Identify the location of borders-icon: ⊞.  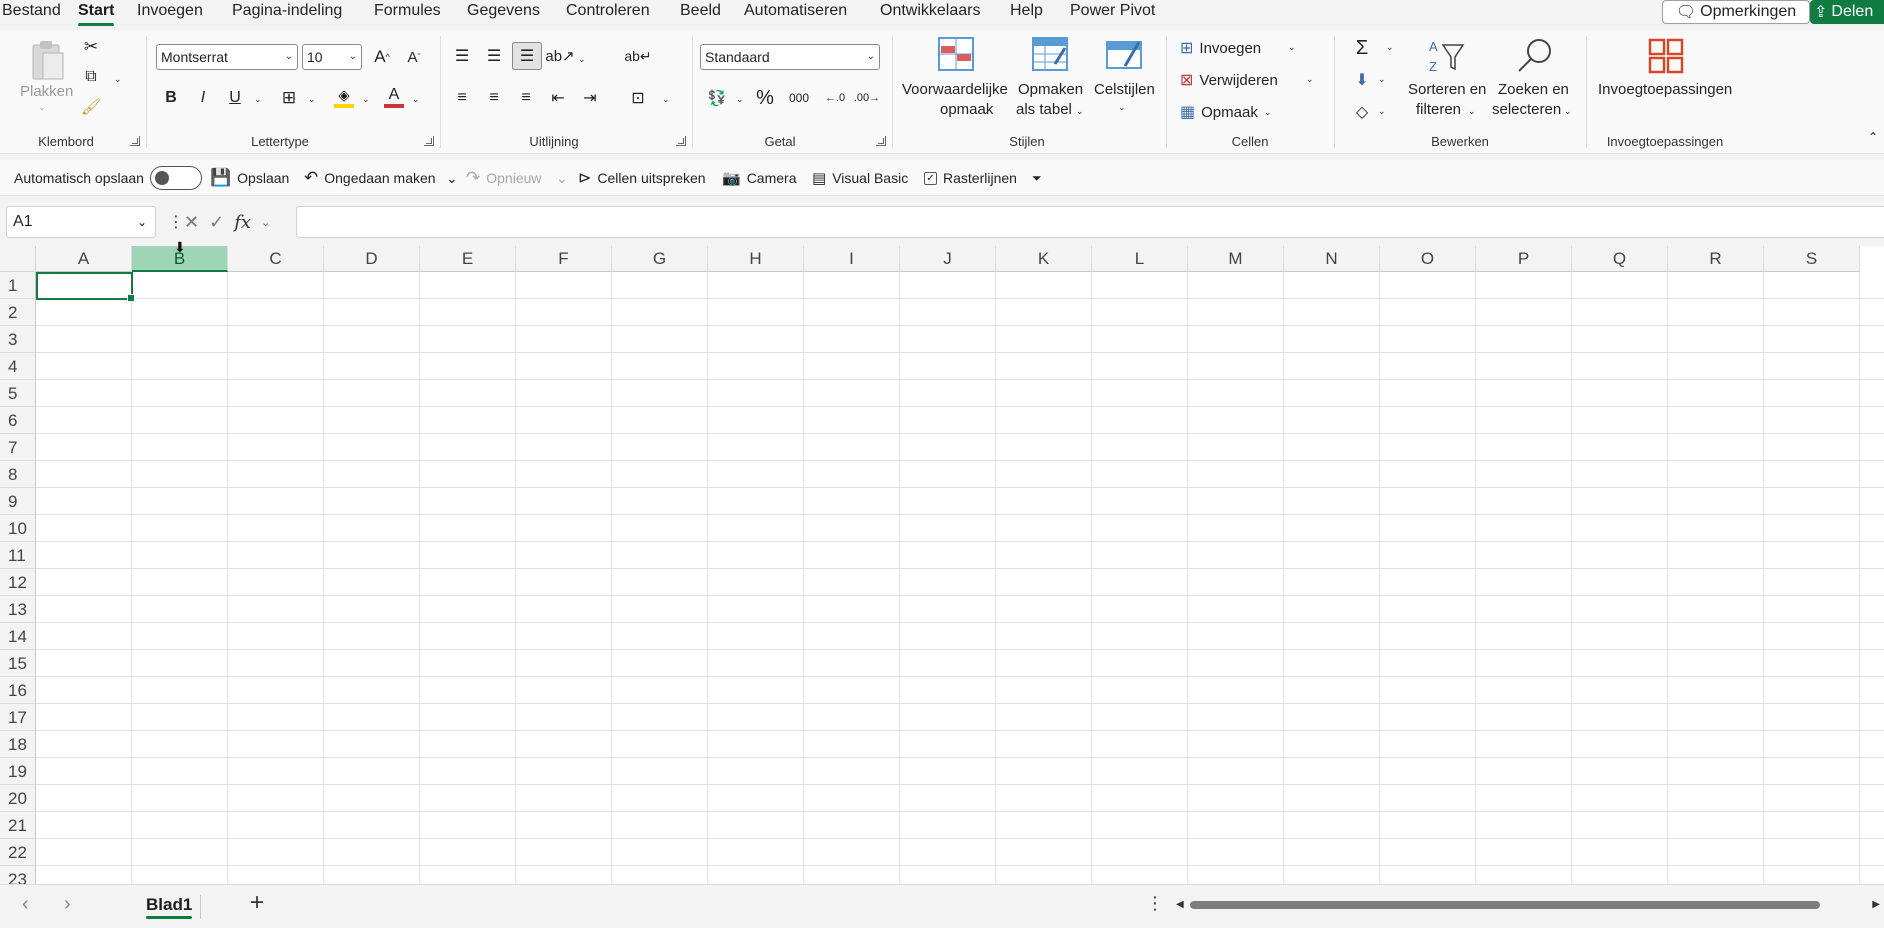
(289, 98).